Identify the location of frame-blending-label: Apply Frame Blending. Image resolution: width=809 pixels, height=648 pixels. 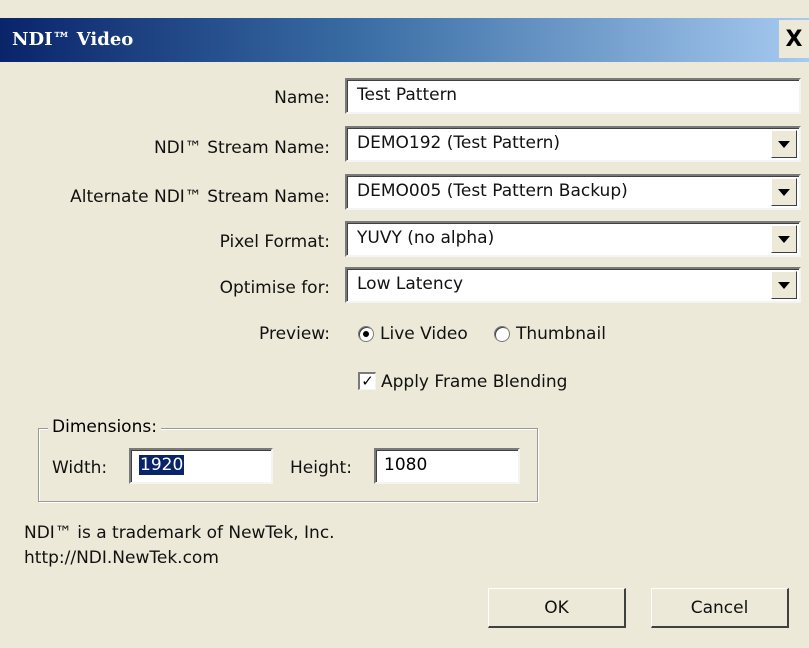
(474, 382).